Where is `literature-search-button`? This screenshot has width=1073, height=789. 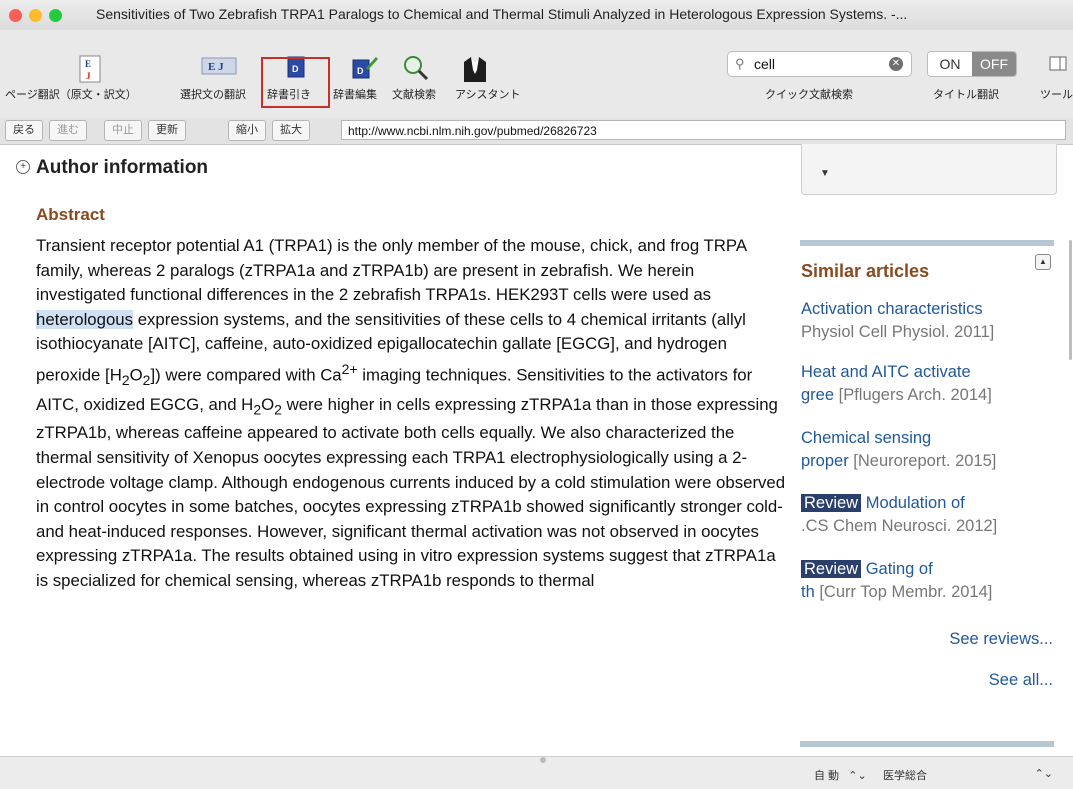
literature-search-button is located at coordinates (416, 71).